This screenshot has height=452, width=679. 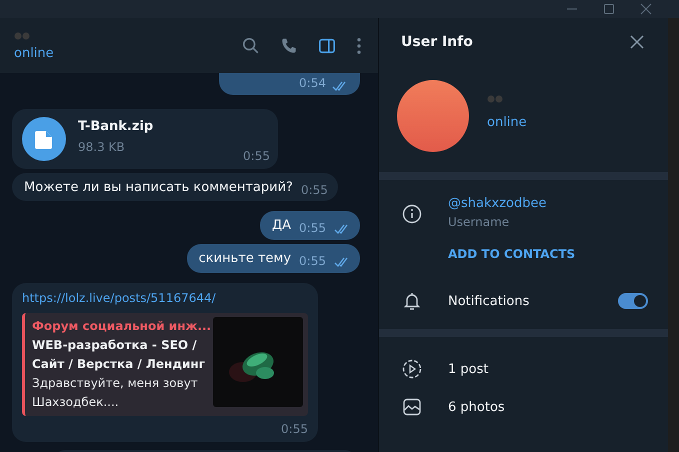 I want to click on bell-icon, so click(x=412, y=301).